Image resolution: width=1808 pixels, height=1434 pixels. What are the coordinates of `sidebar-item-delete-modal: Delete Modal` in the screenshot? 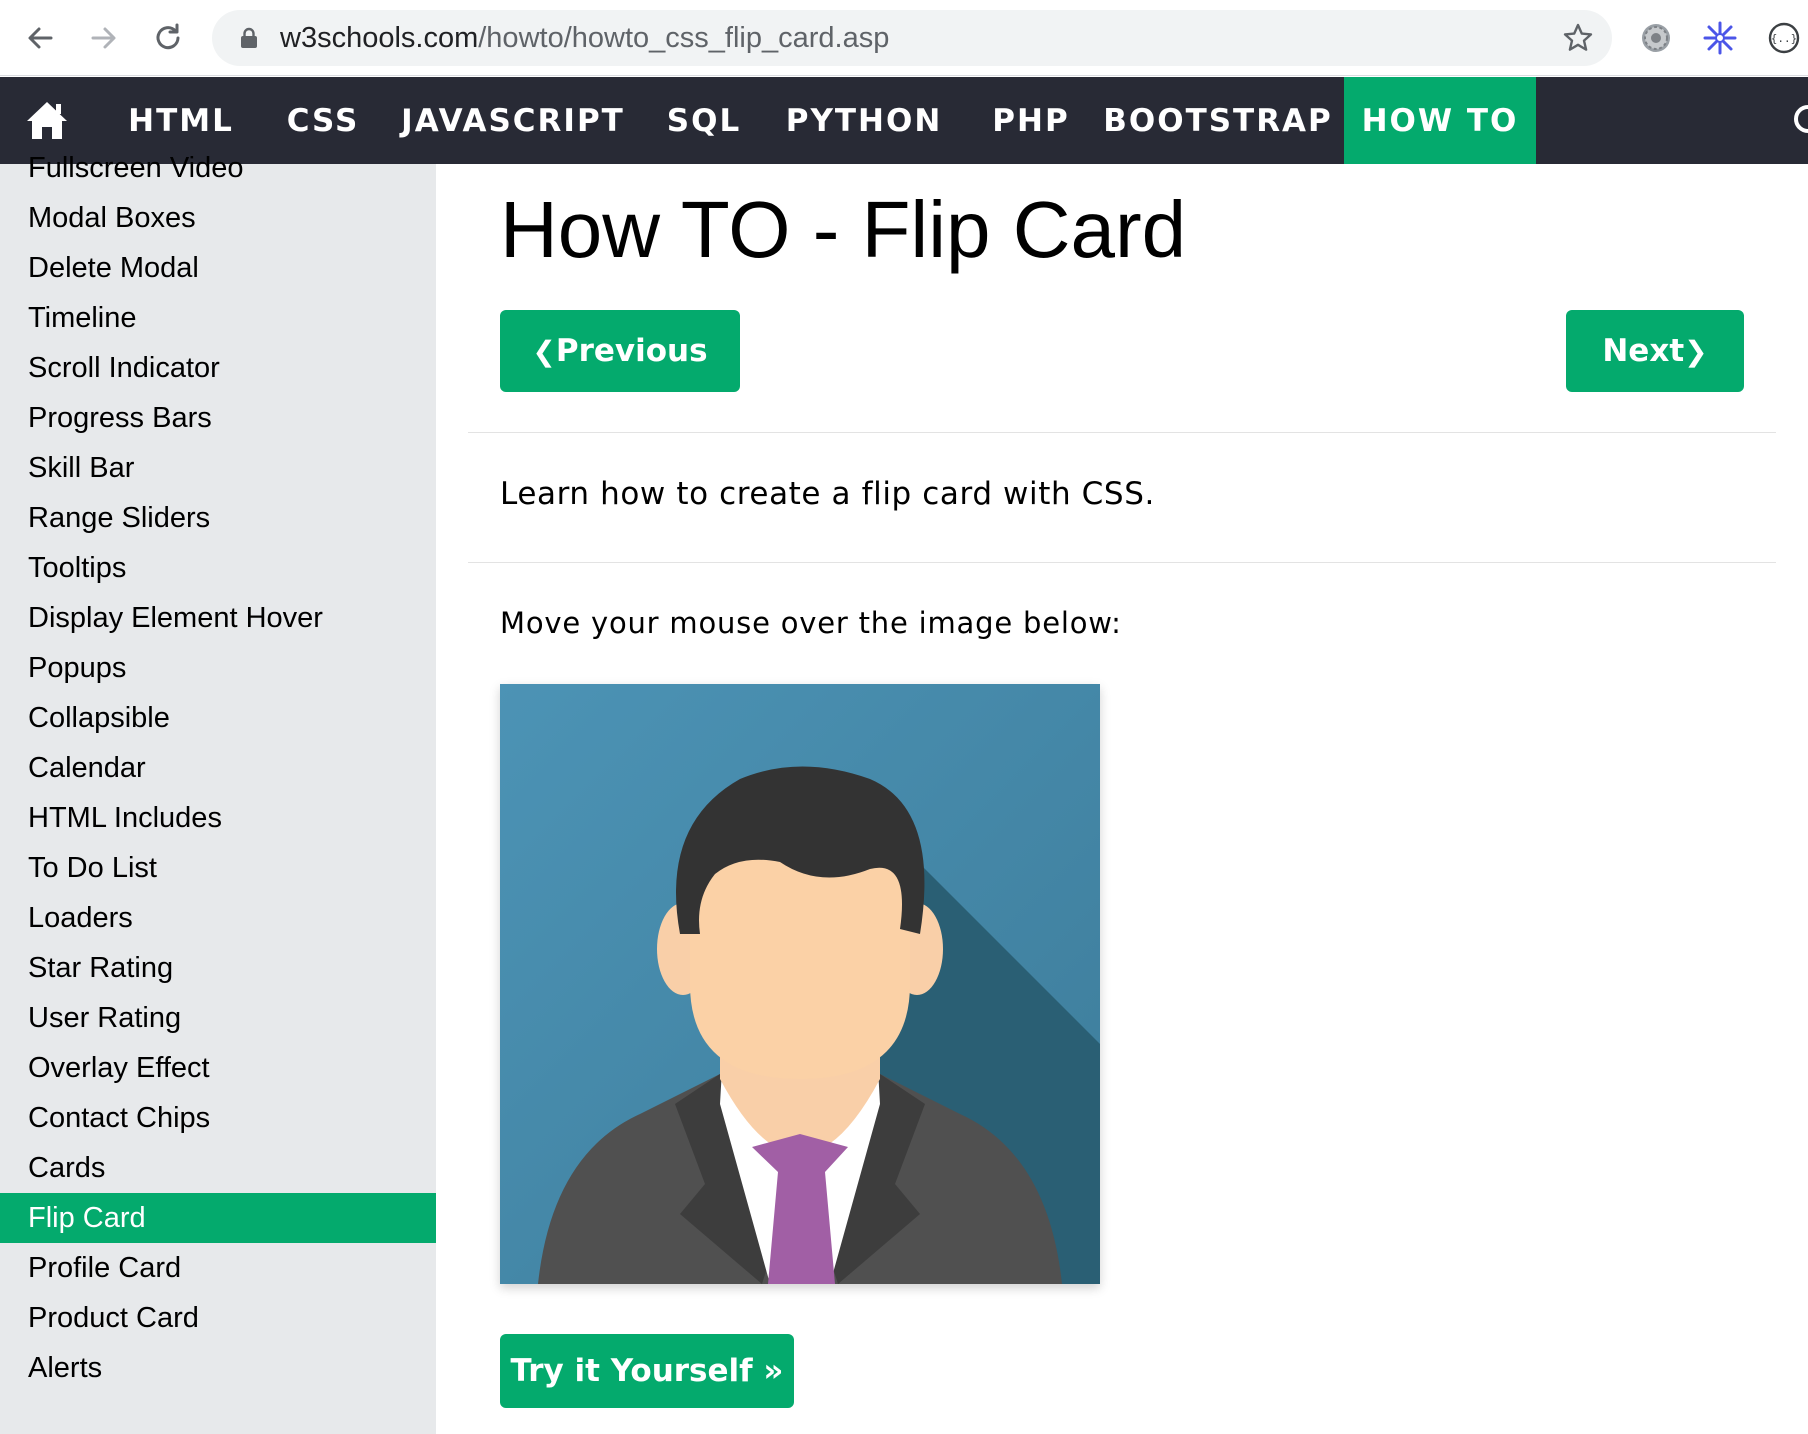 It's located at (218, 268).